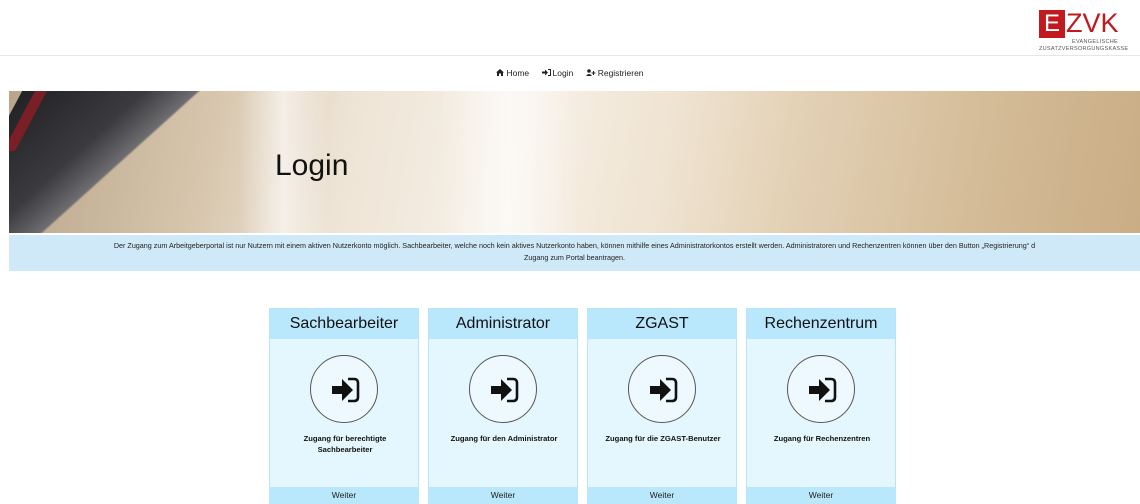  I want to click on nav-register: Registrieren, so click(614, 73).